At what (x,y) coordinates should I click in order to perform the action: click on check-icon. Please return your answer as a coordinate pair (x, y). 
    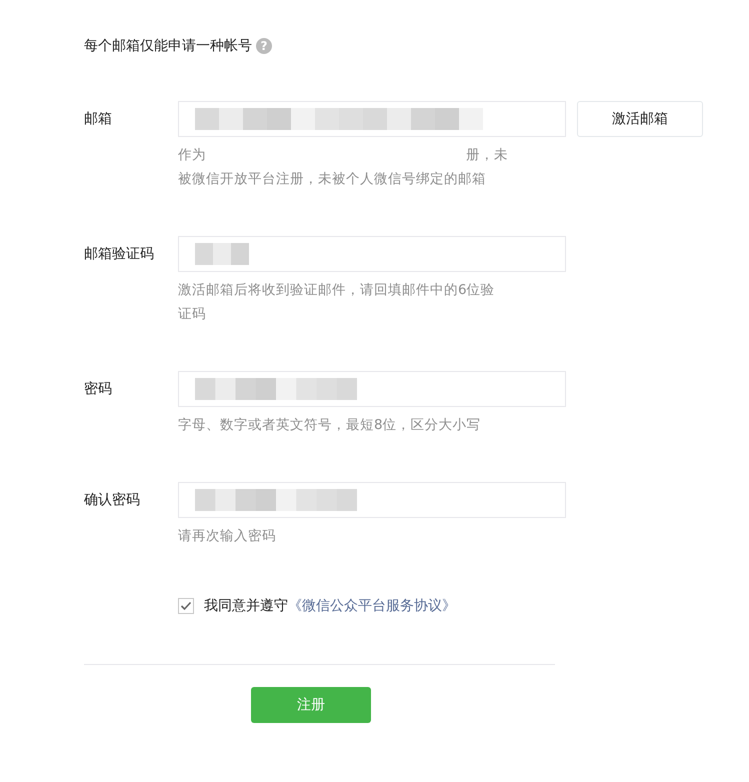
    Looking at the image, I should click on (186, 606).